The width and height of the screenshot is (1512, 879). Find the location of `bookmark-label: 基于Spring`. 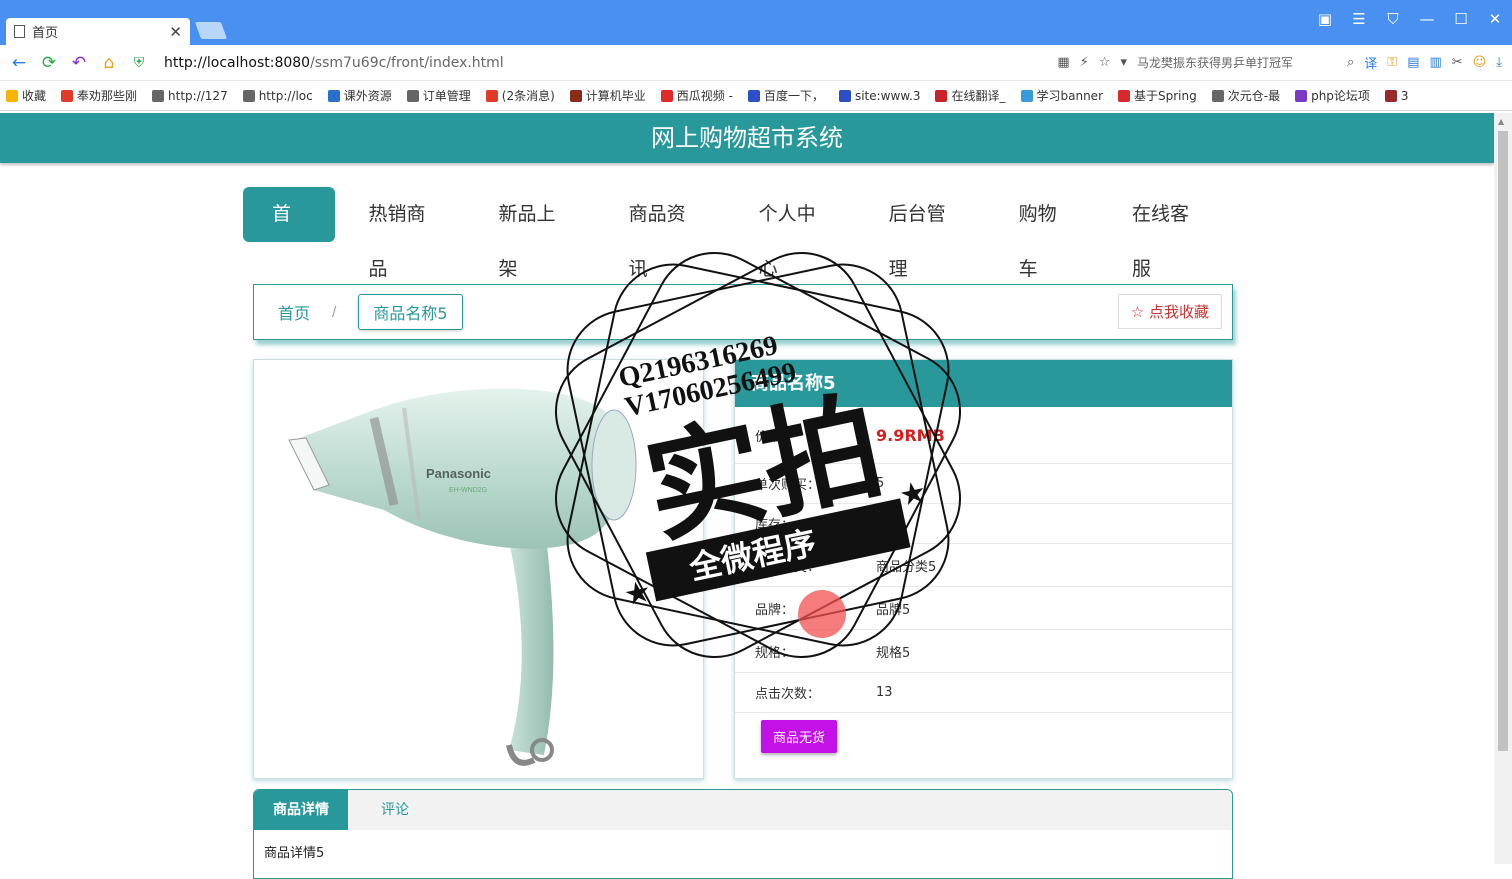

bookmark-label: 基于Spring is located at coordinates (1165, 96).